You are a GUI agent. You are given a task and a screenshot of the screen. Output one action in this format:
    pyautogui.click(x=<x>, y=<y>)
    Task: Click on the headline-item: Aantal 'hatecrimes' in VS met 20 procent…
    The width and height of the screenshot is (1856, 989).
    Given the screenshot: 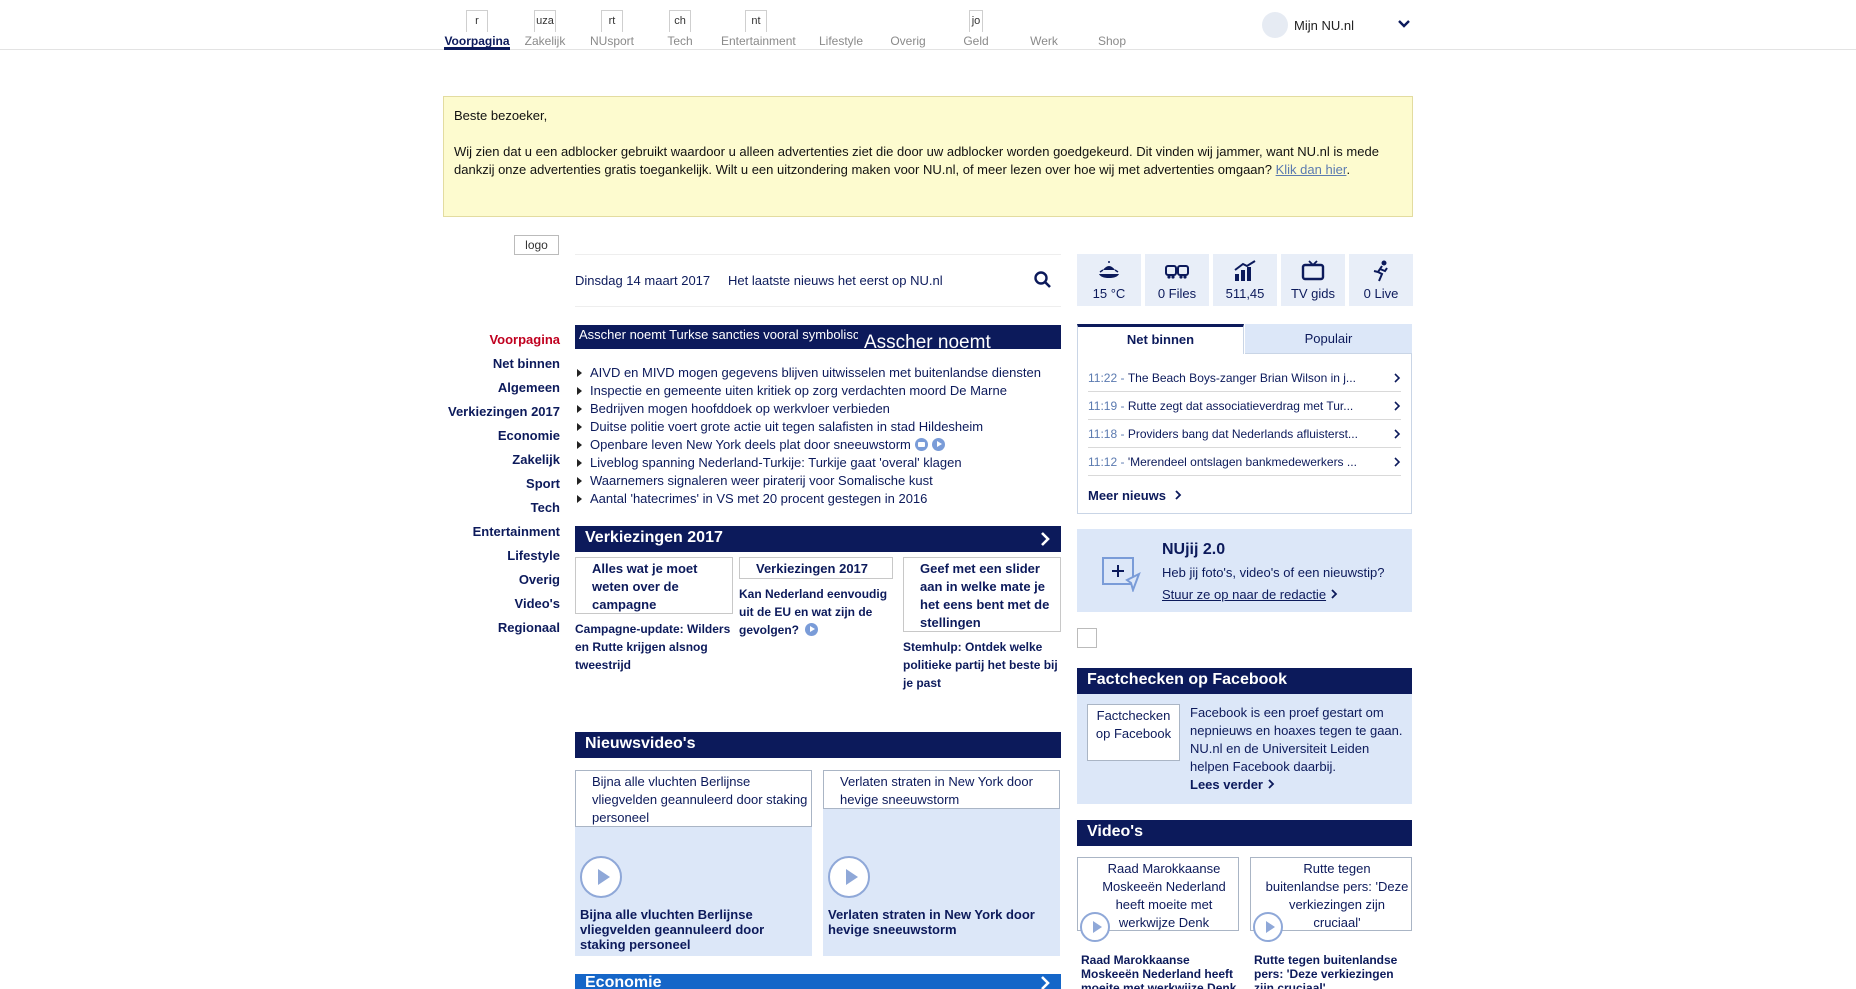 What is the action you would take?
    pyautogui.click(x=818, y=499)
    